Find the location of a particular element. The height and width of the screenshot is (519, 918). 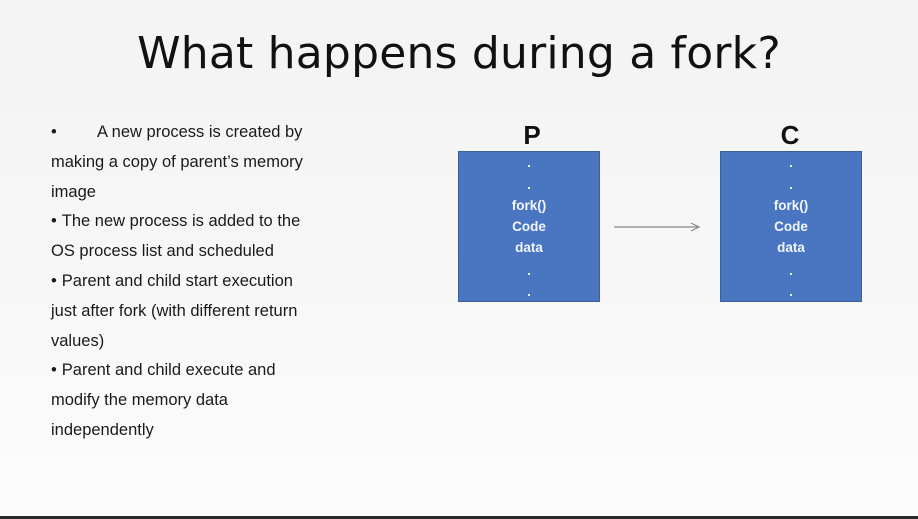

parent-line-fork: fork() is located at coordinates (529, 205).